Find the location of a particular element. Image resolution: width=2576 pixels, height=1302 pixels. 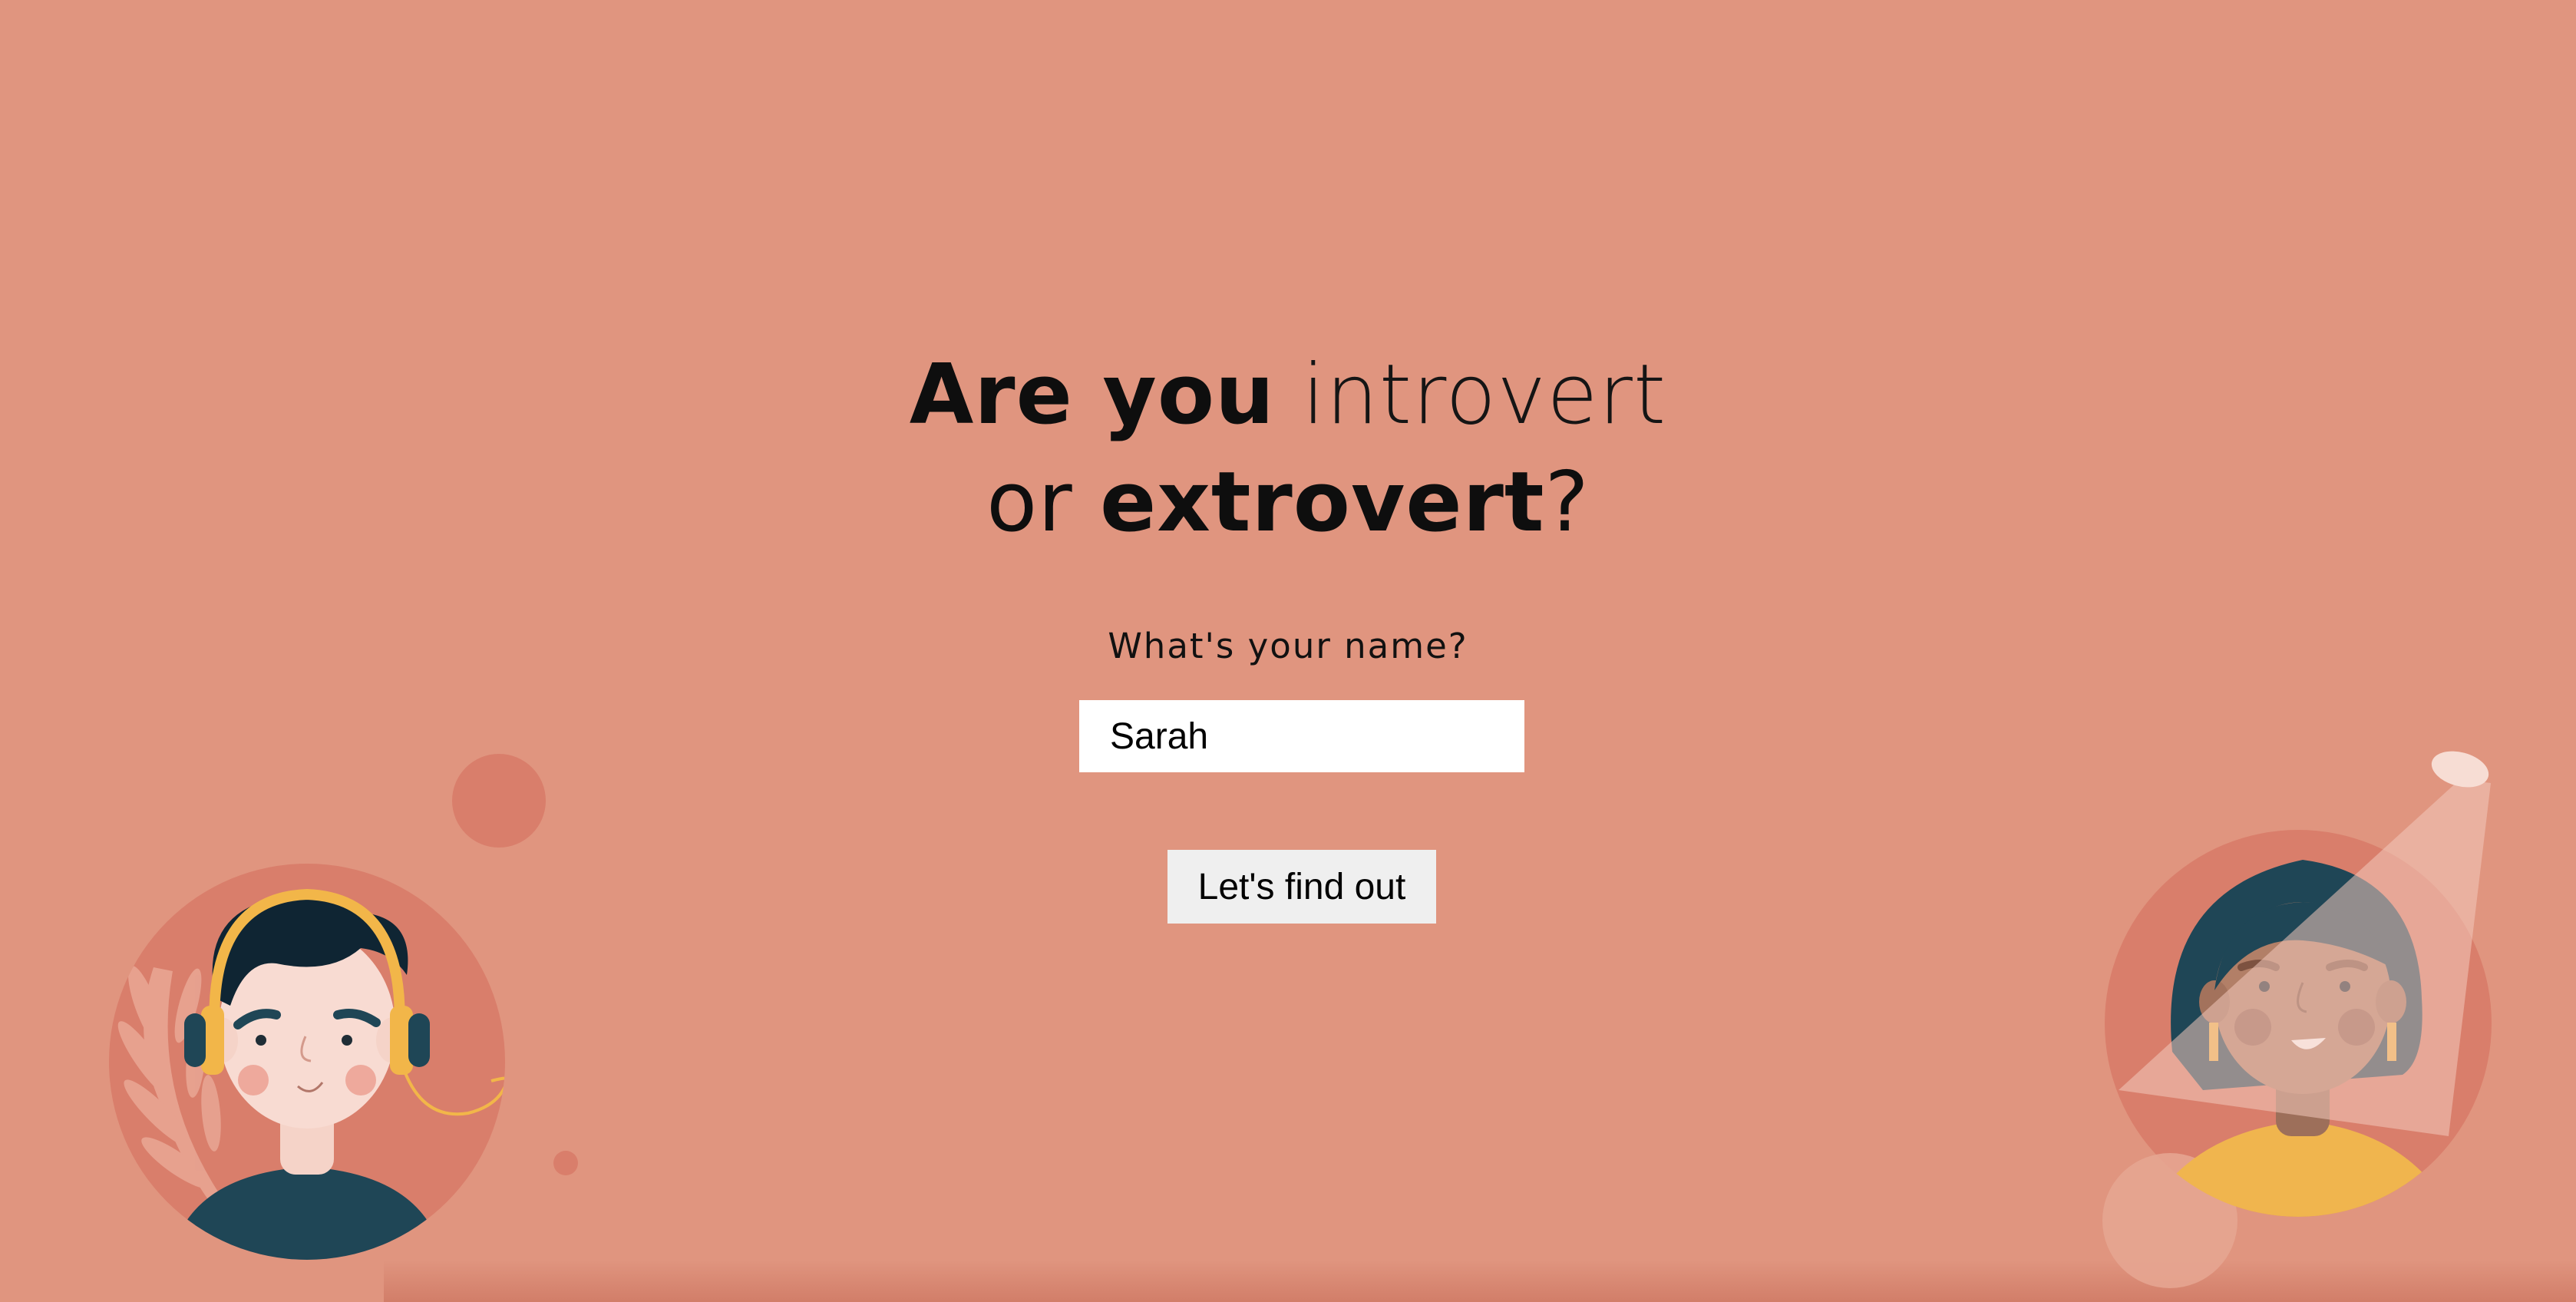

decor-bubble-small is located at coordinates (565, 1163).